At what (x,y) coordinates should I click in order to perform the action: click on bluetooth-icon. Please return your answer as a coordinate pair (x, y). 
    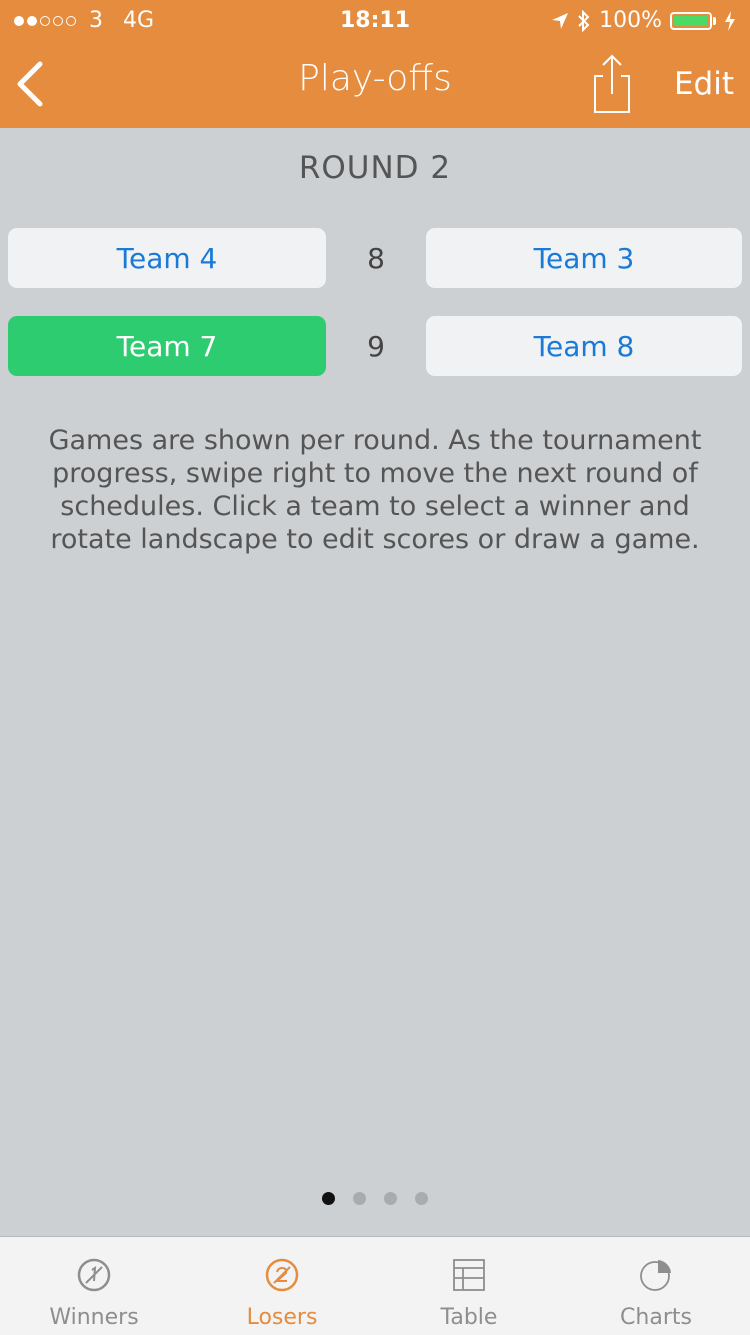
    Looking at the image, I should click on (584, 20).